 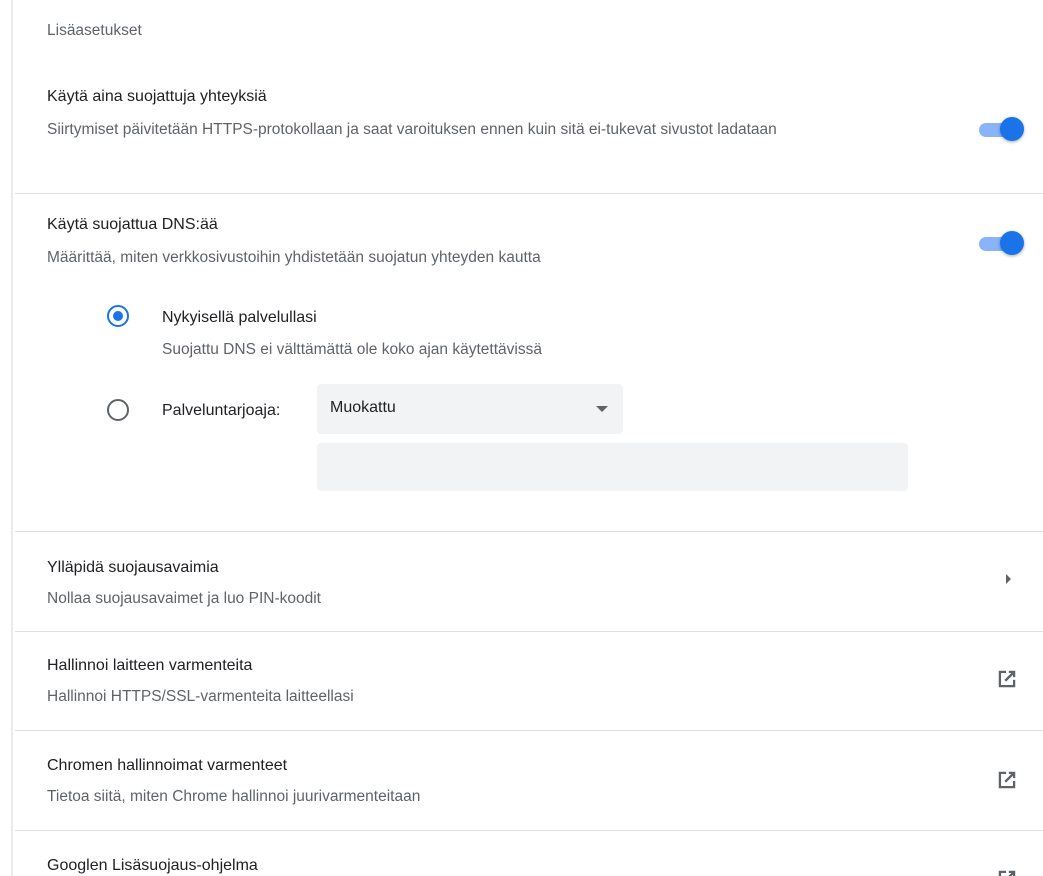 What do you see at coordinates (221, 410) in the screenshot?
I see `dns-custom-provider-label: Palveluntarjoaja:` at bounding box center [221, 410].